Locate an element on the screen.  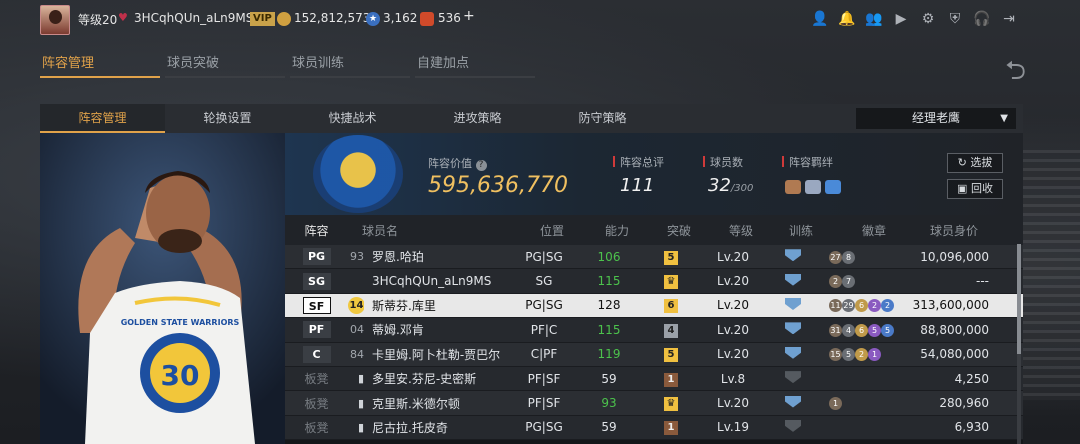
gear-icon: ⚙ is located at coordinates (928, 19).